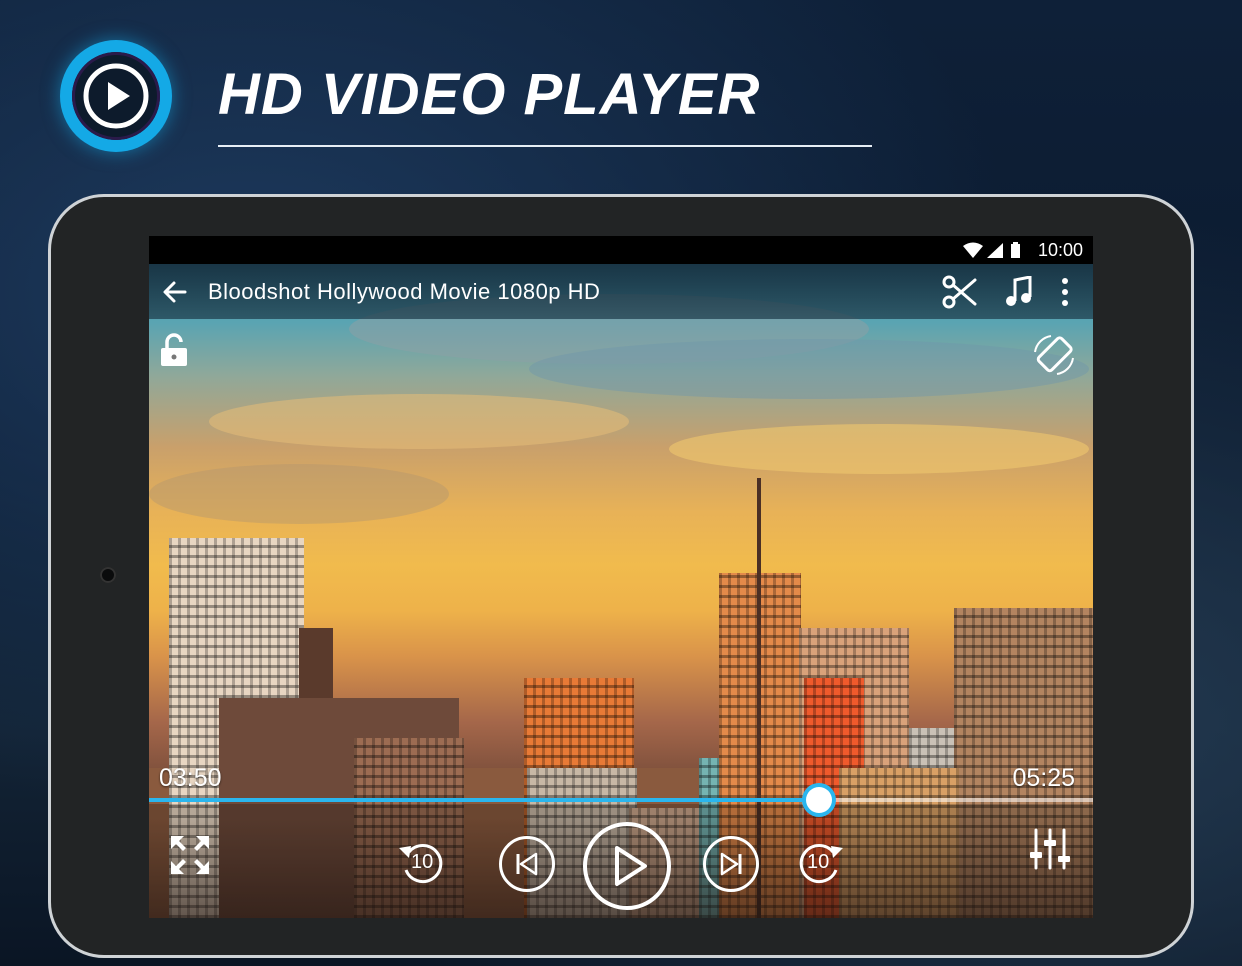 Image resolution: width=1242 pixels, height=966 pixels. What do you see at coordinates (621, 250) in the screenshot?
I see `status-bar: 10:00` at bounding box center [621, 250].